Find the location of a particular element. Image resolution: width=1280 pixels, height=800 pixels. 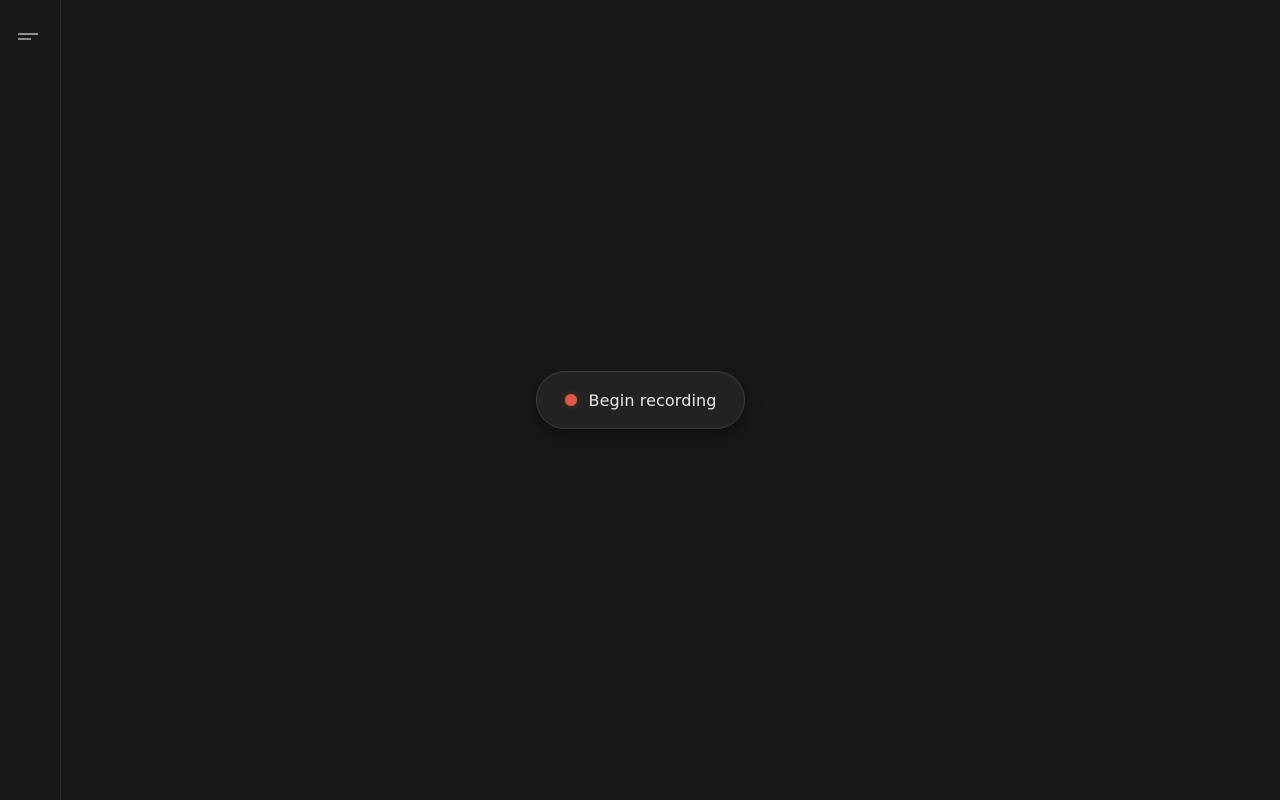

menu-icon is located at coordinates (28, 36).